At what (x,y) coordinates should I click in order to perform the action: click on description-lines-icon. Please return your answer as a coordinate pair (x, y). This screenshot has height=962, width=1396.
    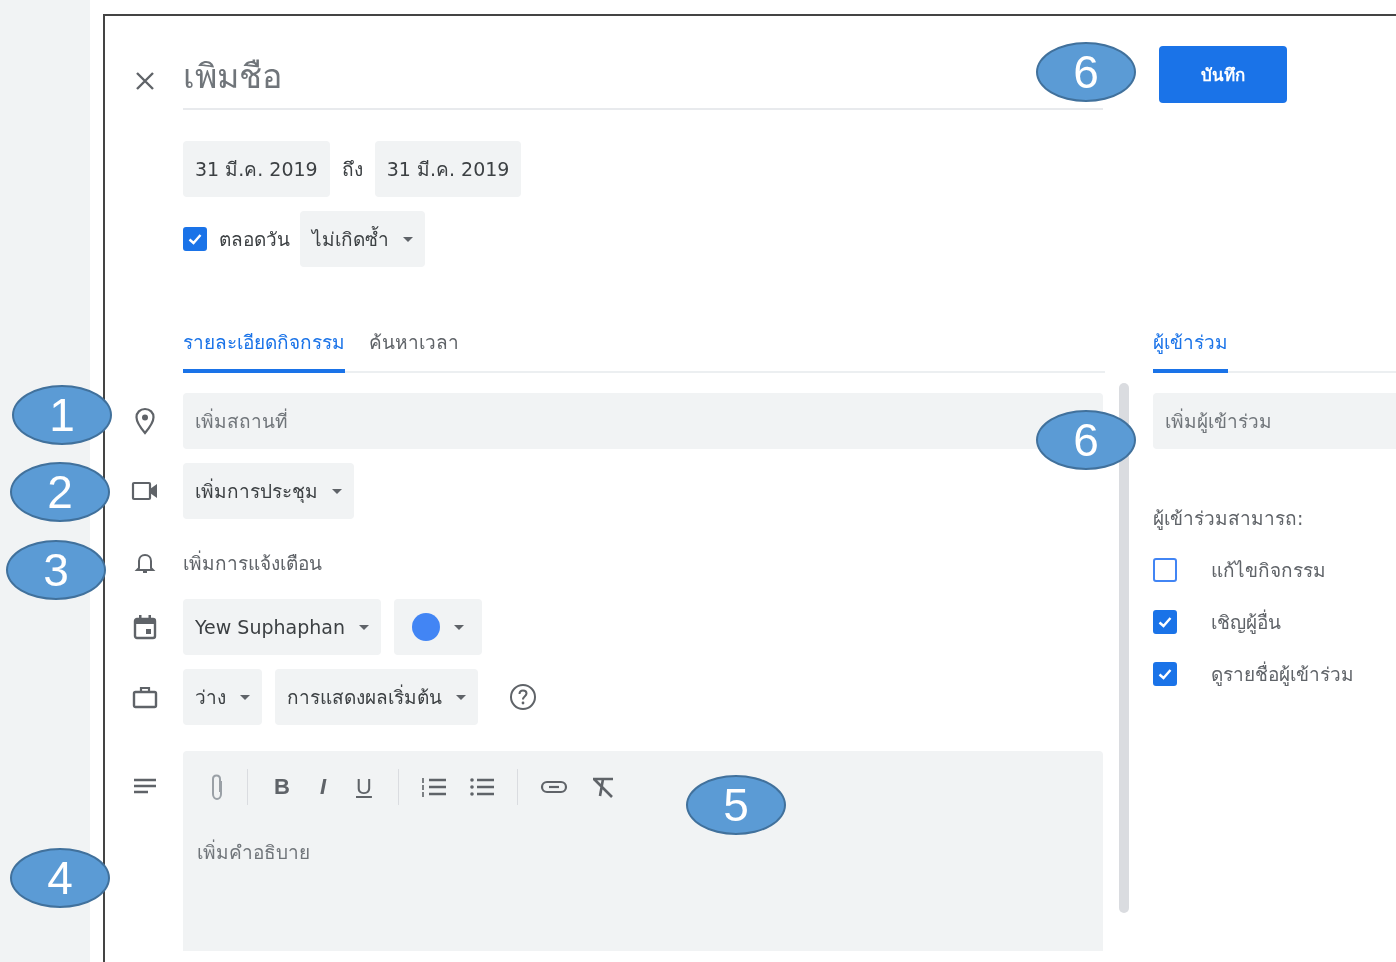
    Looking at the image, I should click on (145, 786).